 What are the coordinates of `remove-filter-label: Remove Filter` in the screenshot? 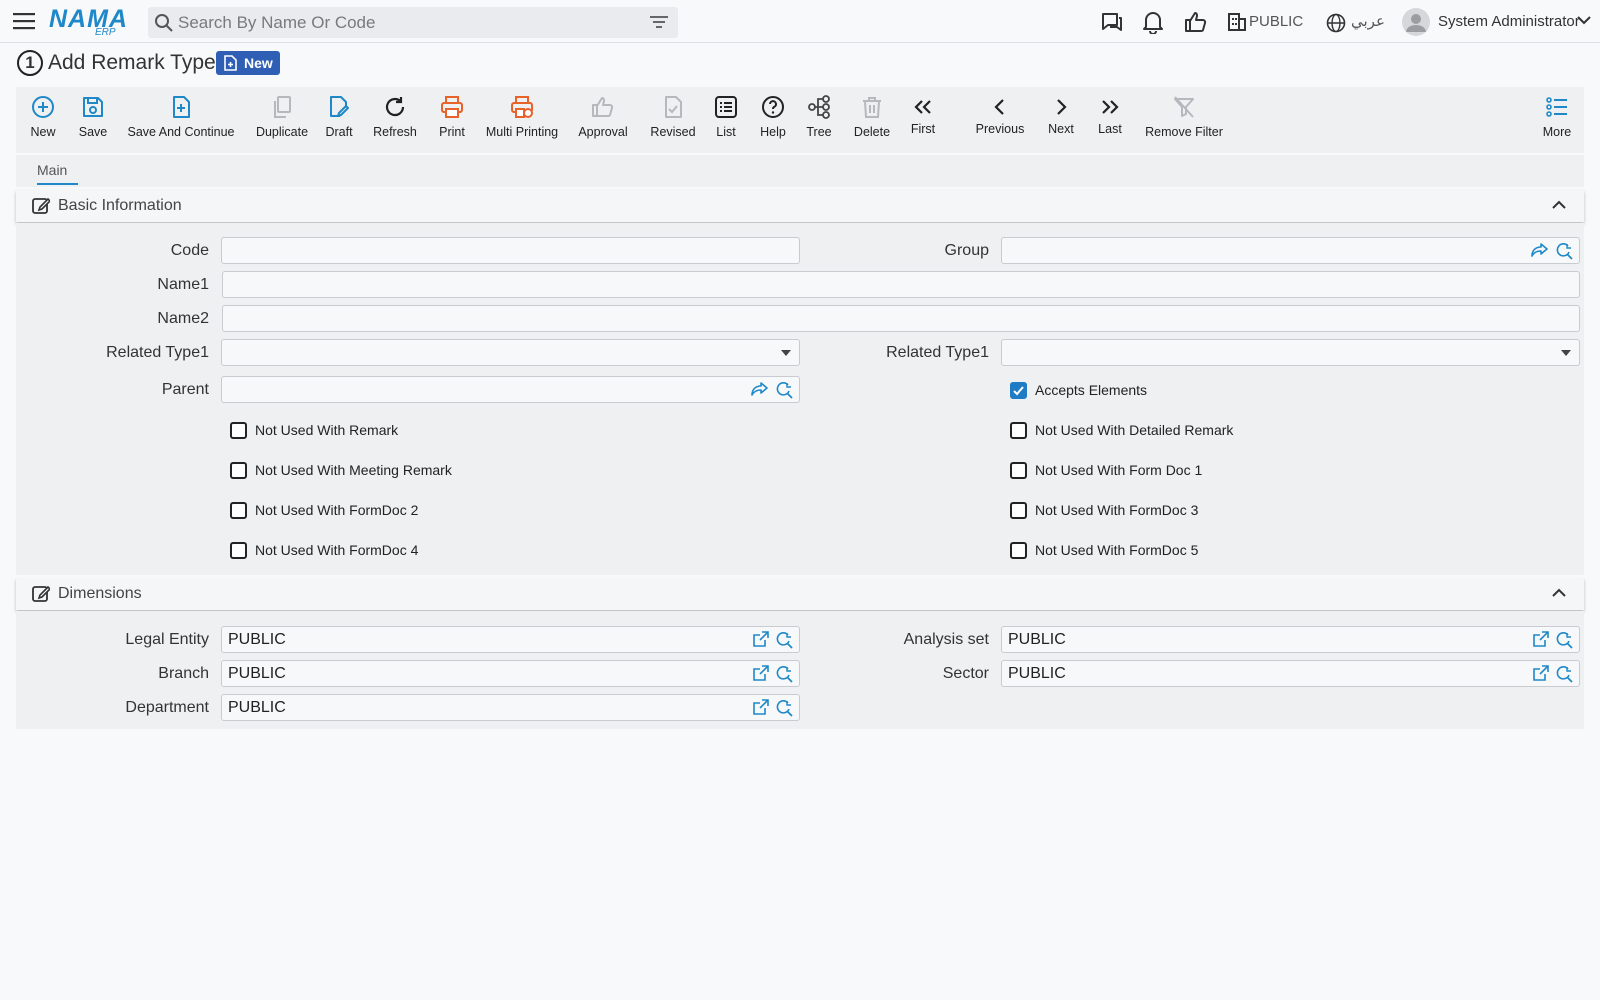 It's located at (1184, 132).